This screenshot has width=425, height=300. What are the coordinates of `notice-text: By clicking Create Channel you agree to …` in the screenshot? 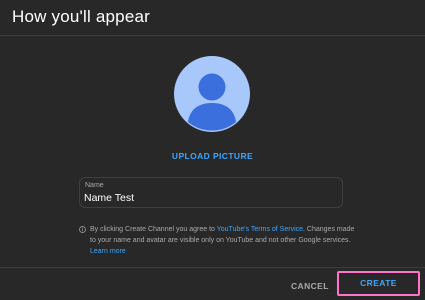 It's located at (222, 240).